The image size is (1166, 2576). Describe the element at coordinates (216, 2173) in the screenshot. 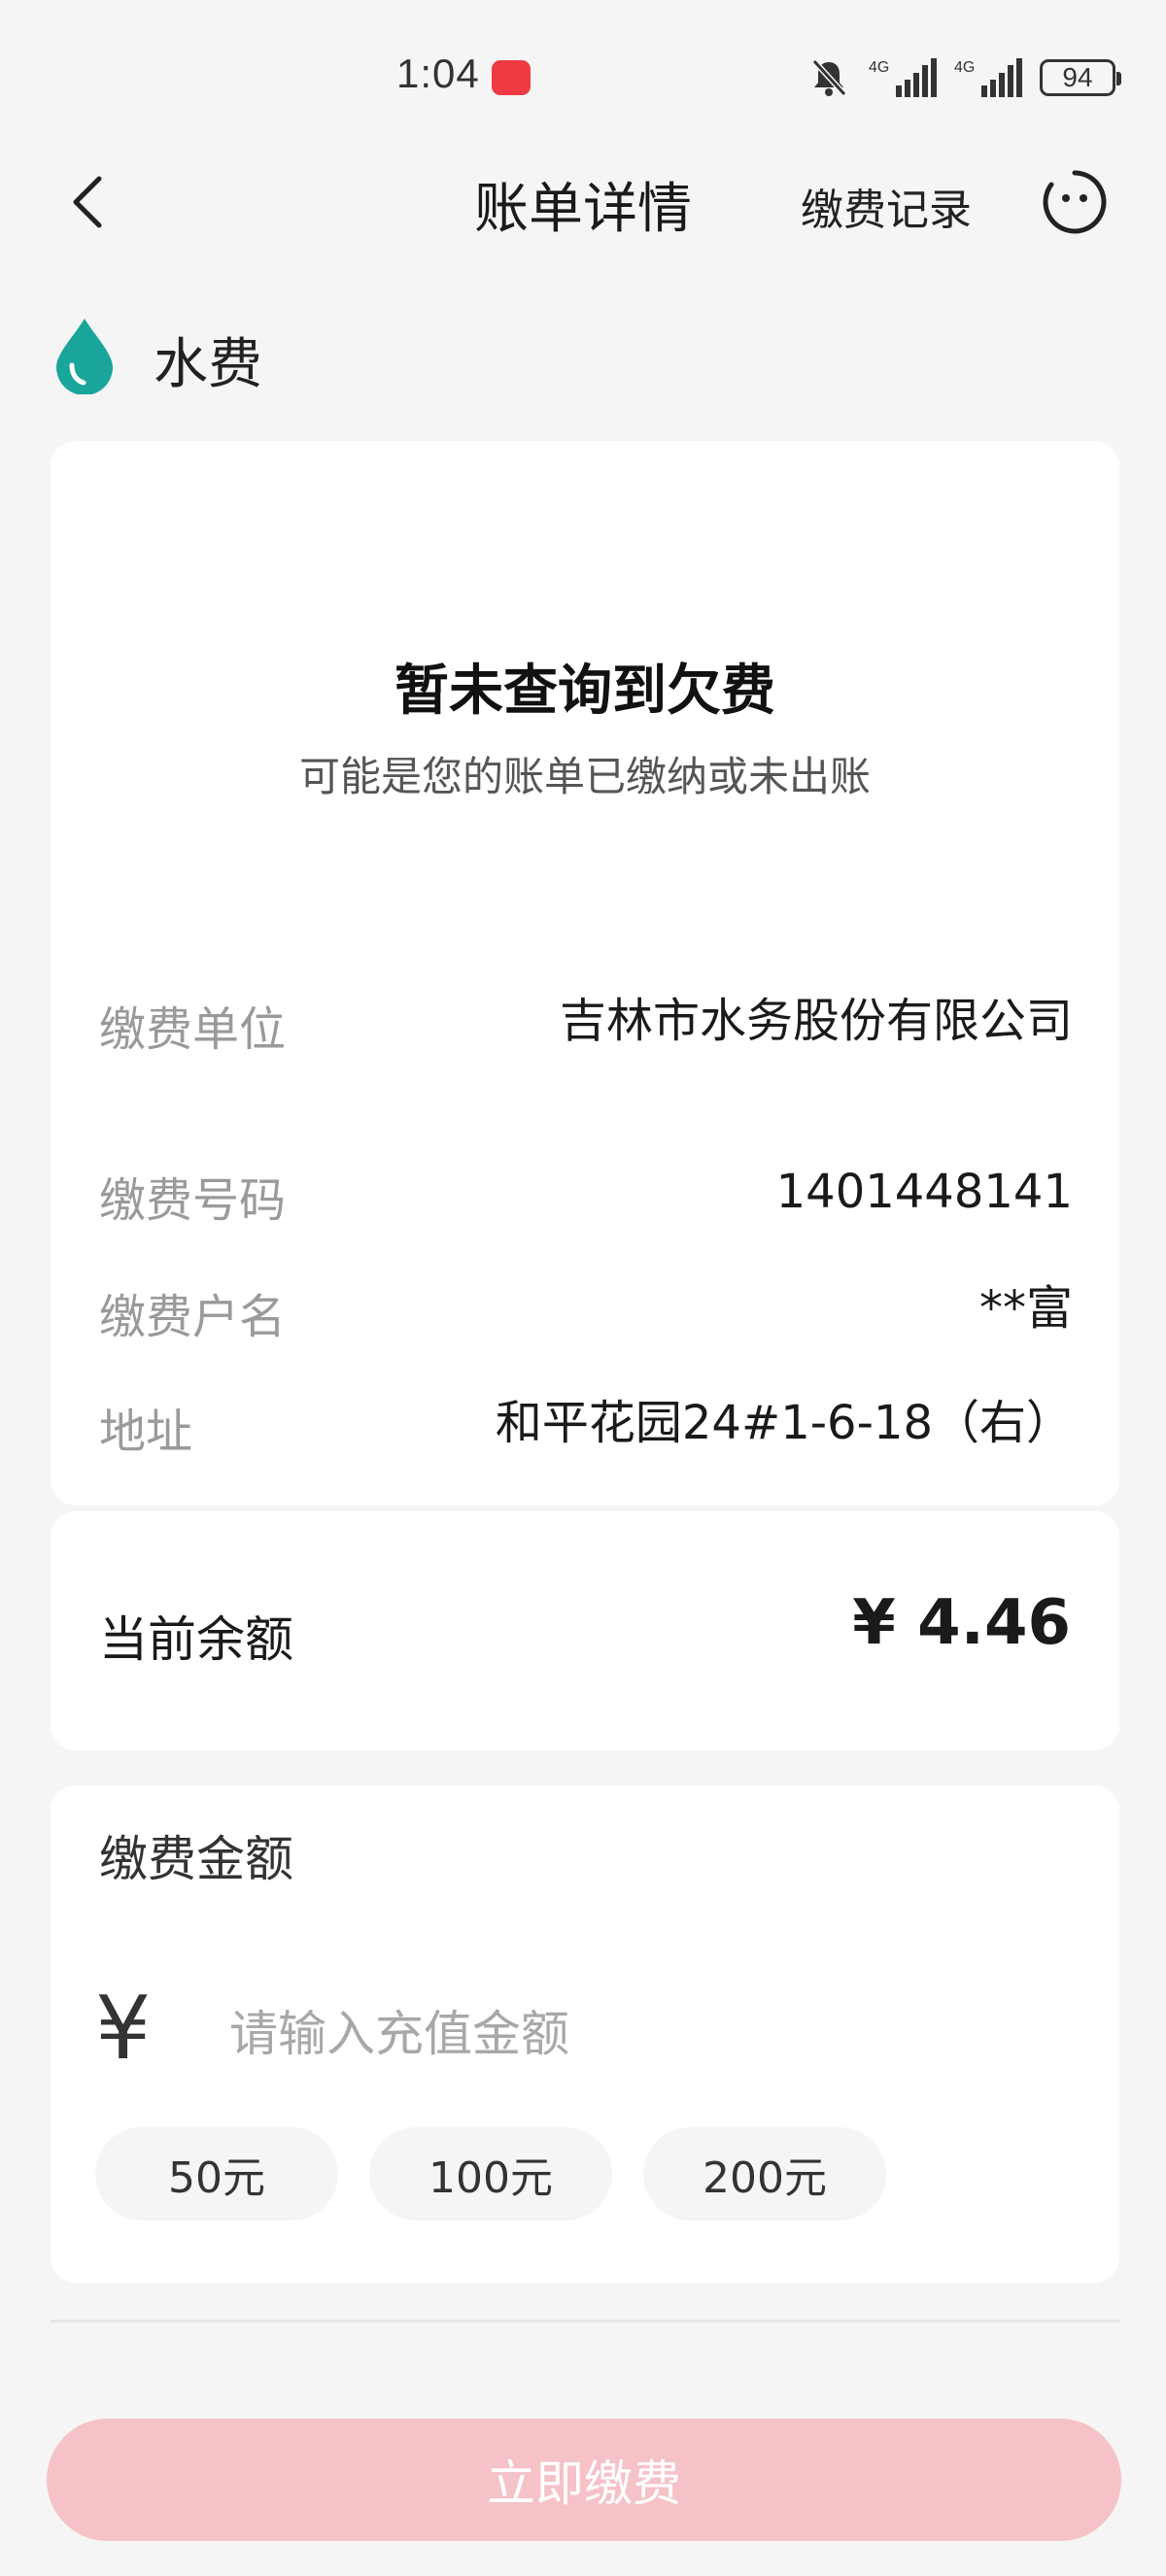

I see `preset-amount-50: 50元` at that location.